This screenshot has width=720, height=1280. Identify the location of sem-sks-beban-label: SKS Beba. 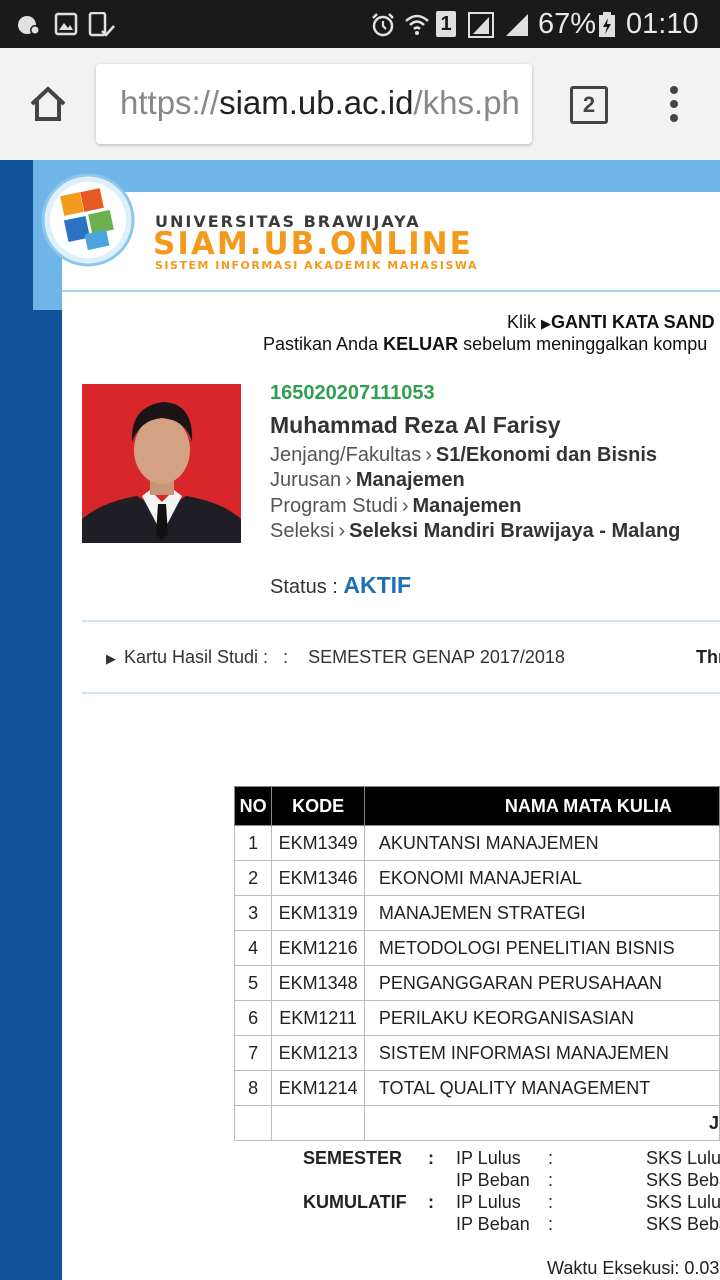
(683, 1180).